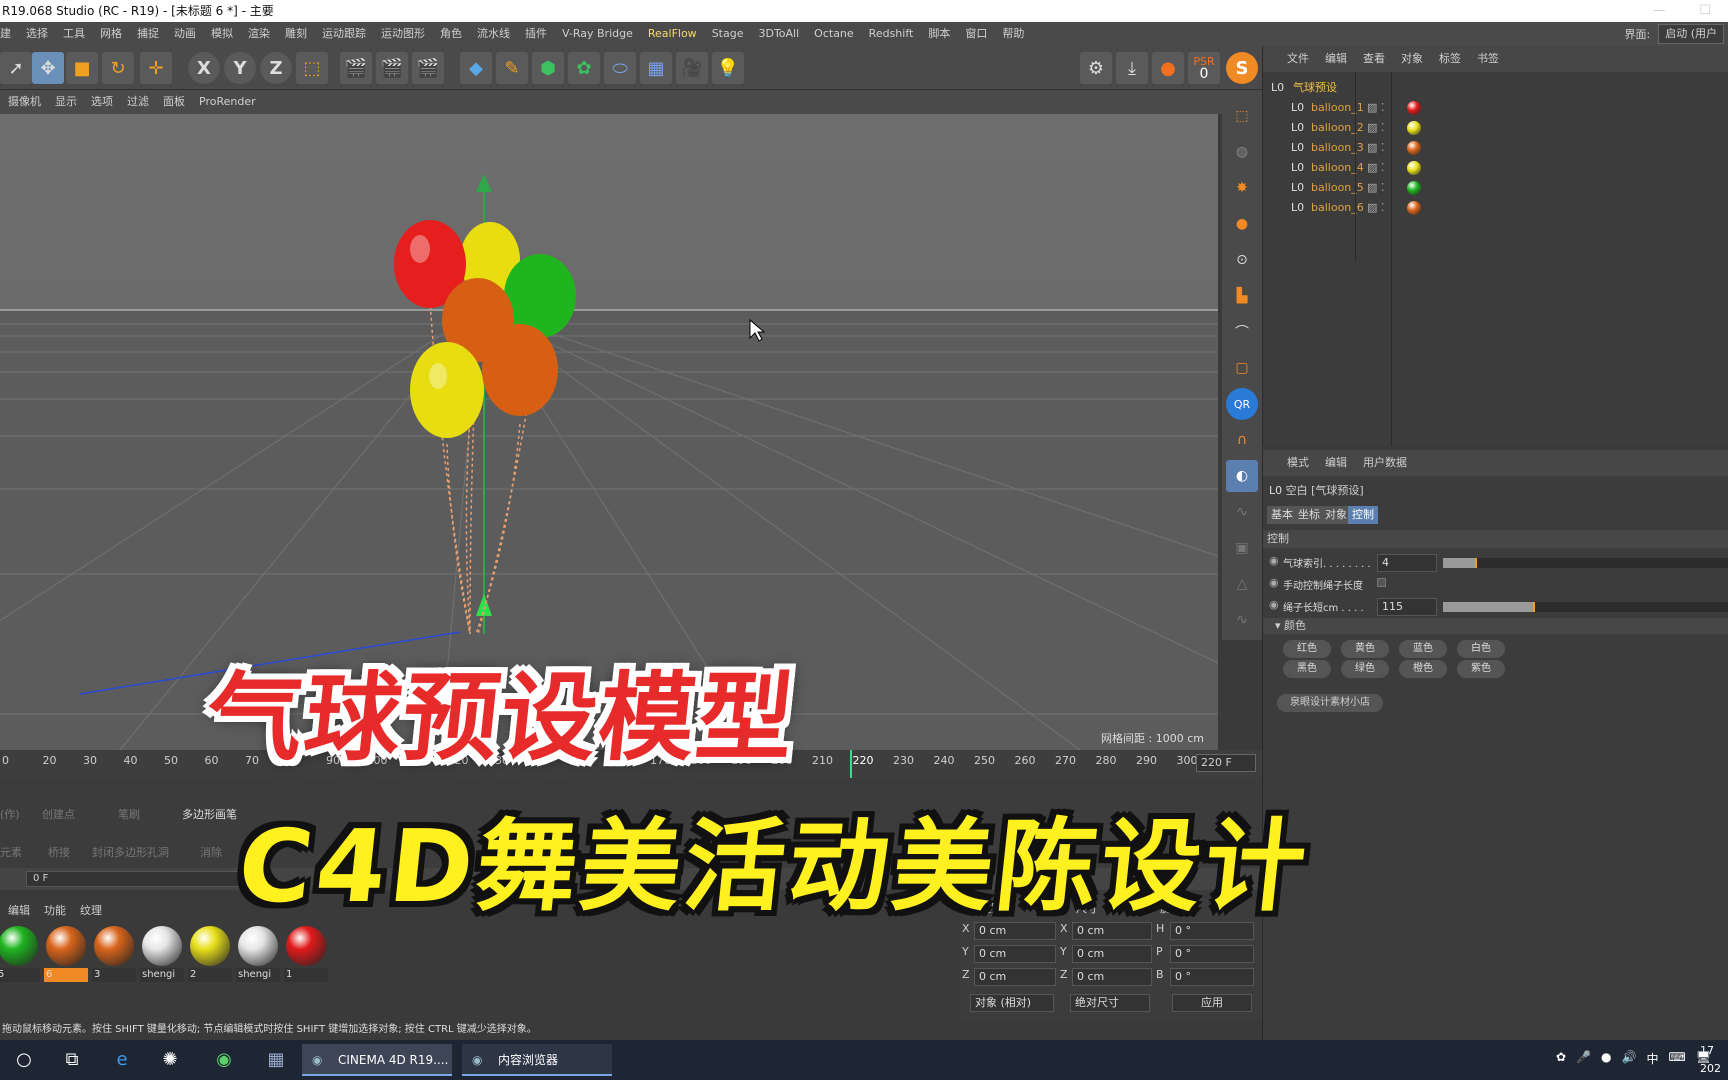 The image size is (1728, 1080). What do you see at coordinates (1242, 296) in the screenshot?
I see `polygon-tool-icon: ▙` at bounding box center [1242, 296].